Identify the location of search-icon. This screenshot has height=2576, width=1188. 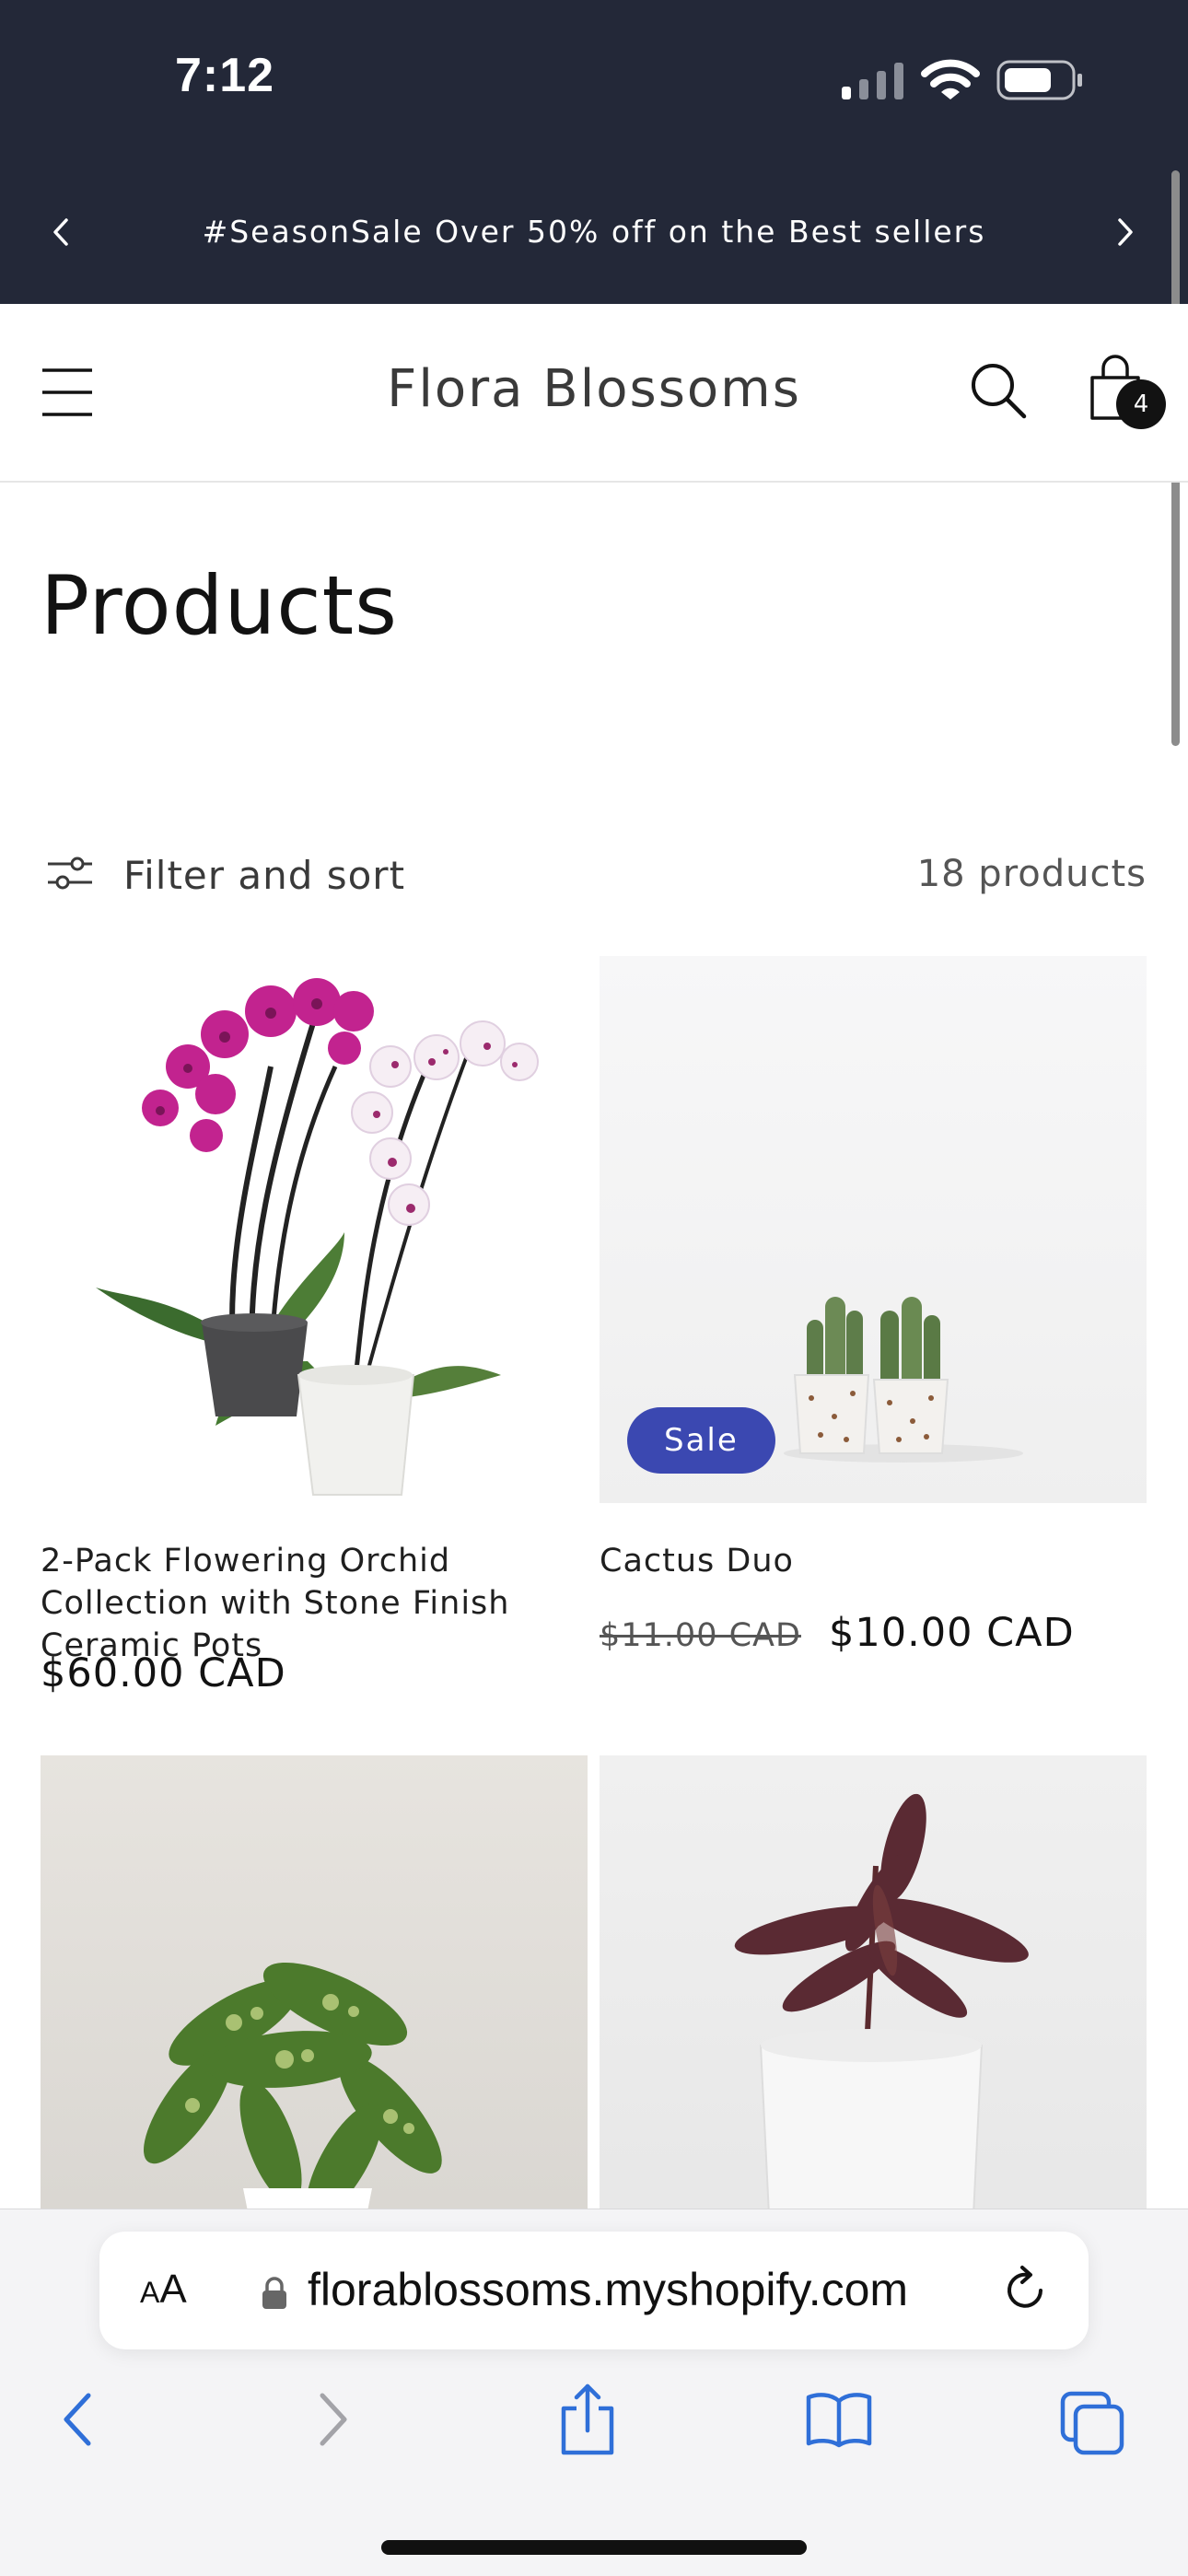
(998, 390).